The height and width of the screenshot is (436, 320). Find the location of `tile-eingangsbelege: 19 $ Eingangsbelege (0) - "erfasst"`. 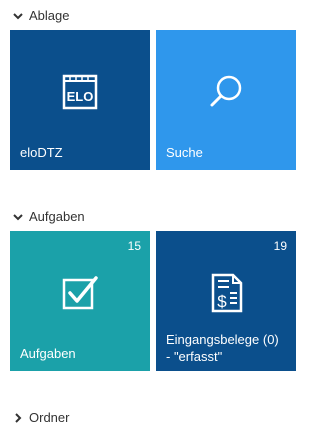

tile-eingangsbelege: 19 $ Eingangsbelege (0) - "erfasst" is located at coordinates (226, 301).